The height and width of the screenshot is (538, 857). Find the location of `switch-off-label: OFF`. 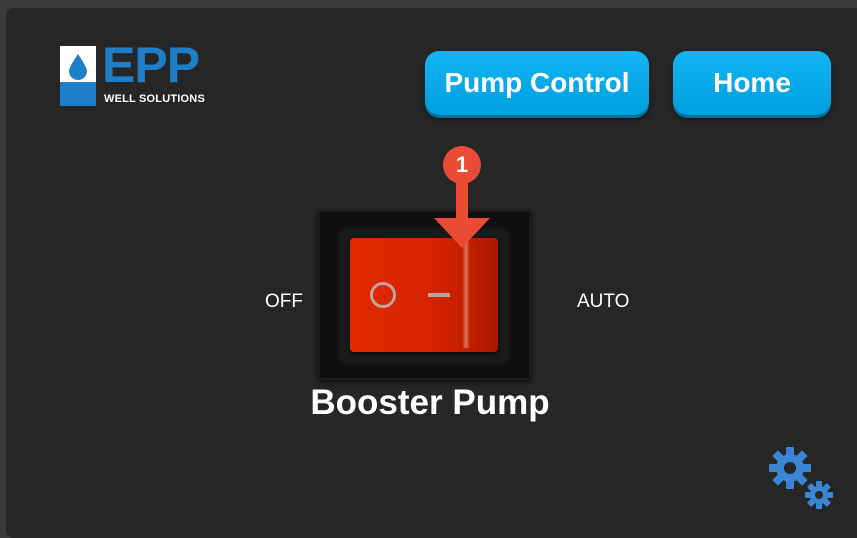

switch-off-label: OFF is located at coordinates (284, 301).